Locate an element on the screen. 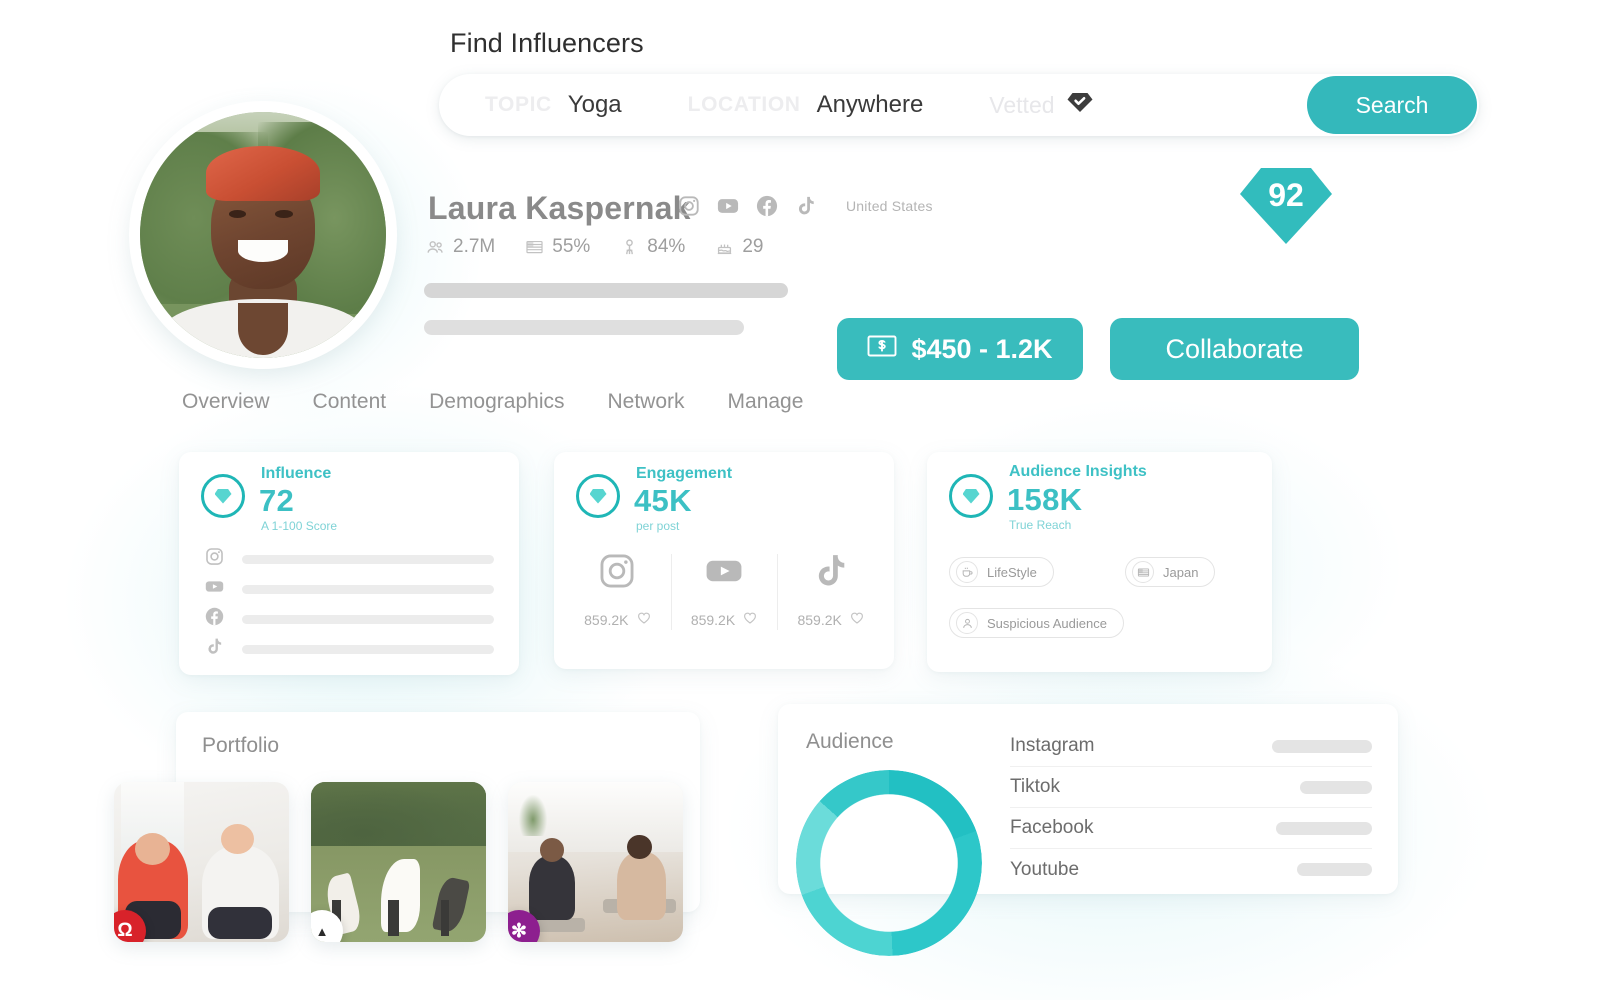 The width and height of the screenshot is (1600, 1000). engagement-subtitle: per post is located at coordinates (658, 526).